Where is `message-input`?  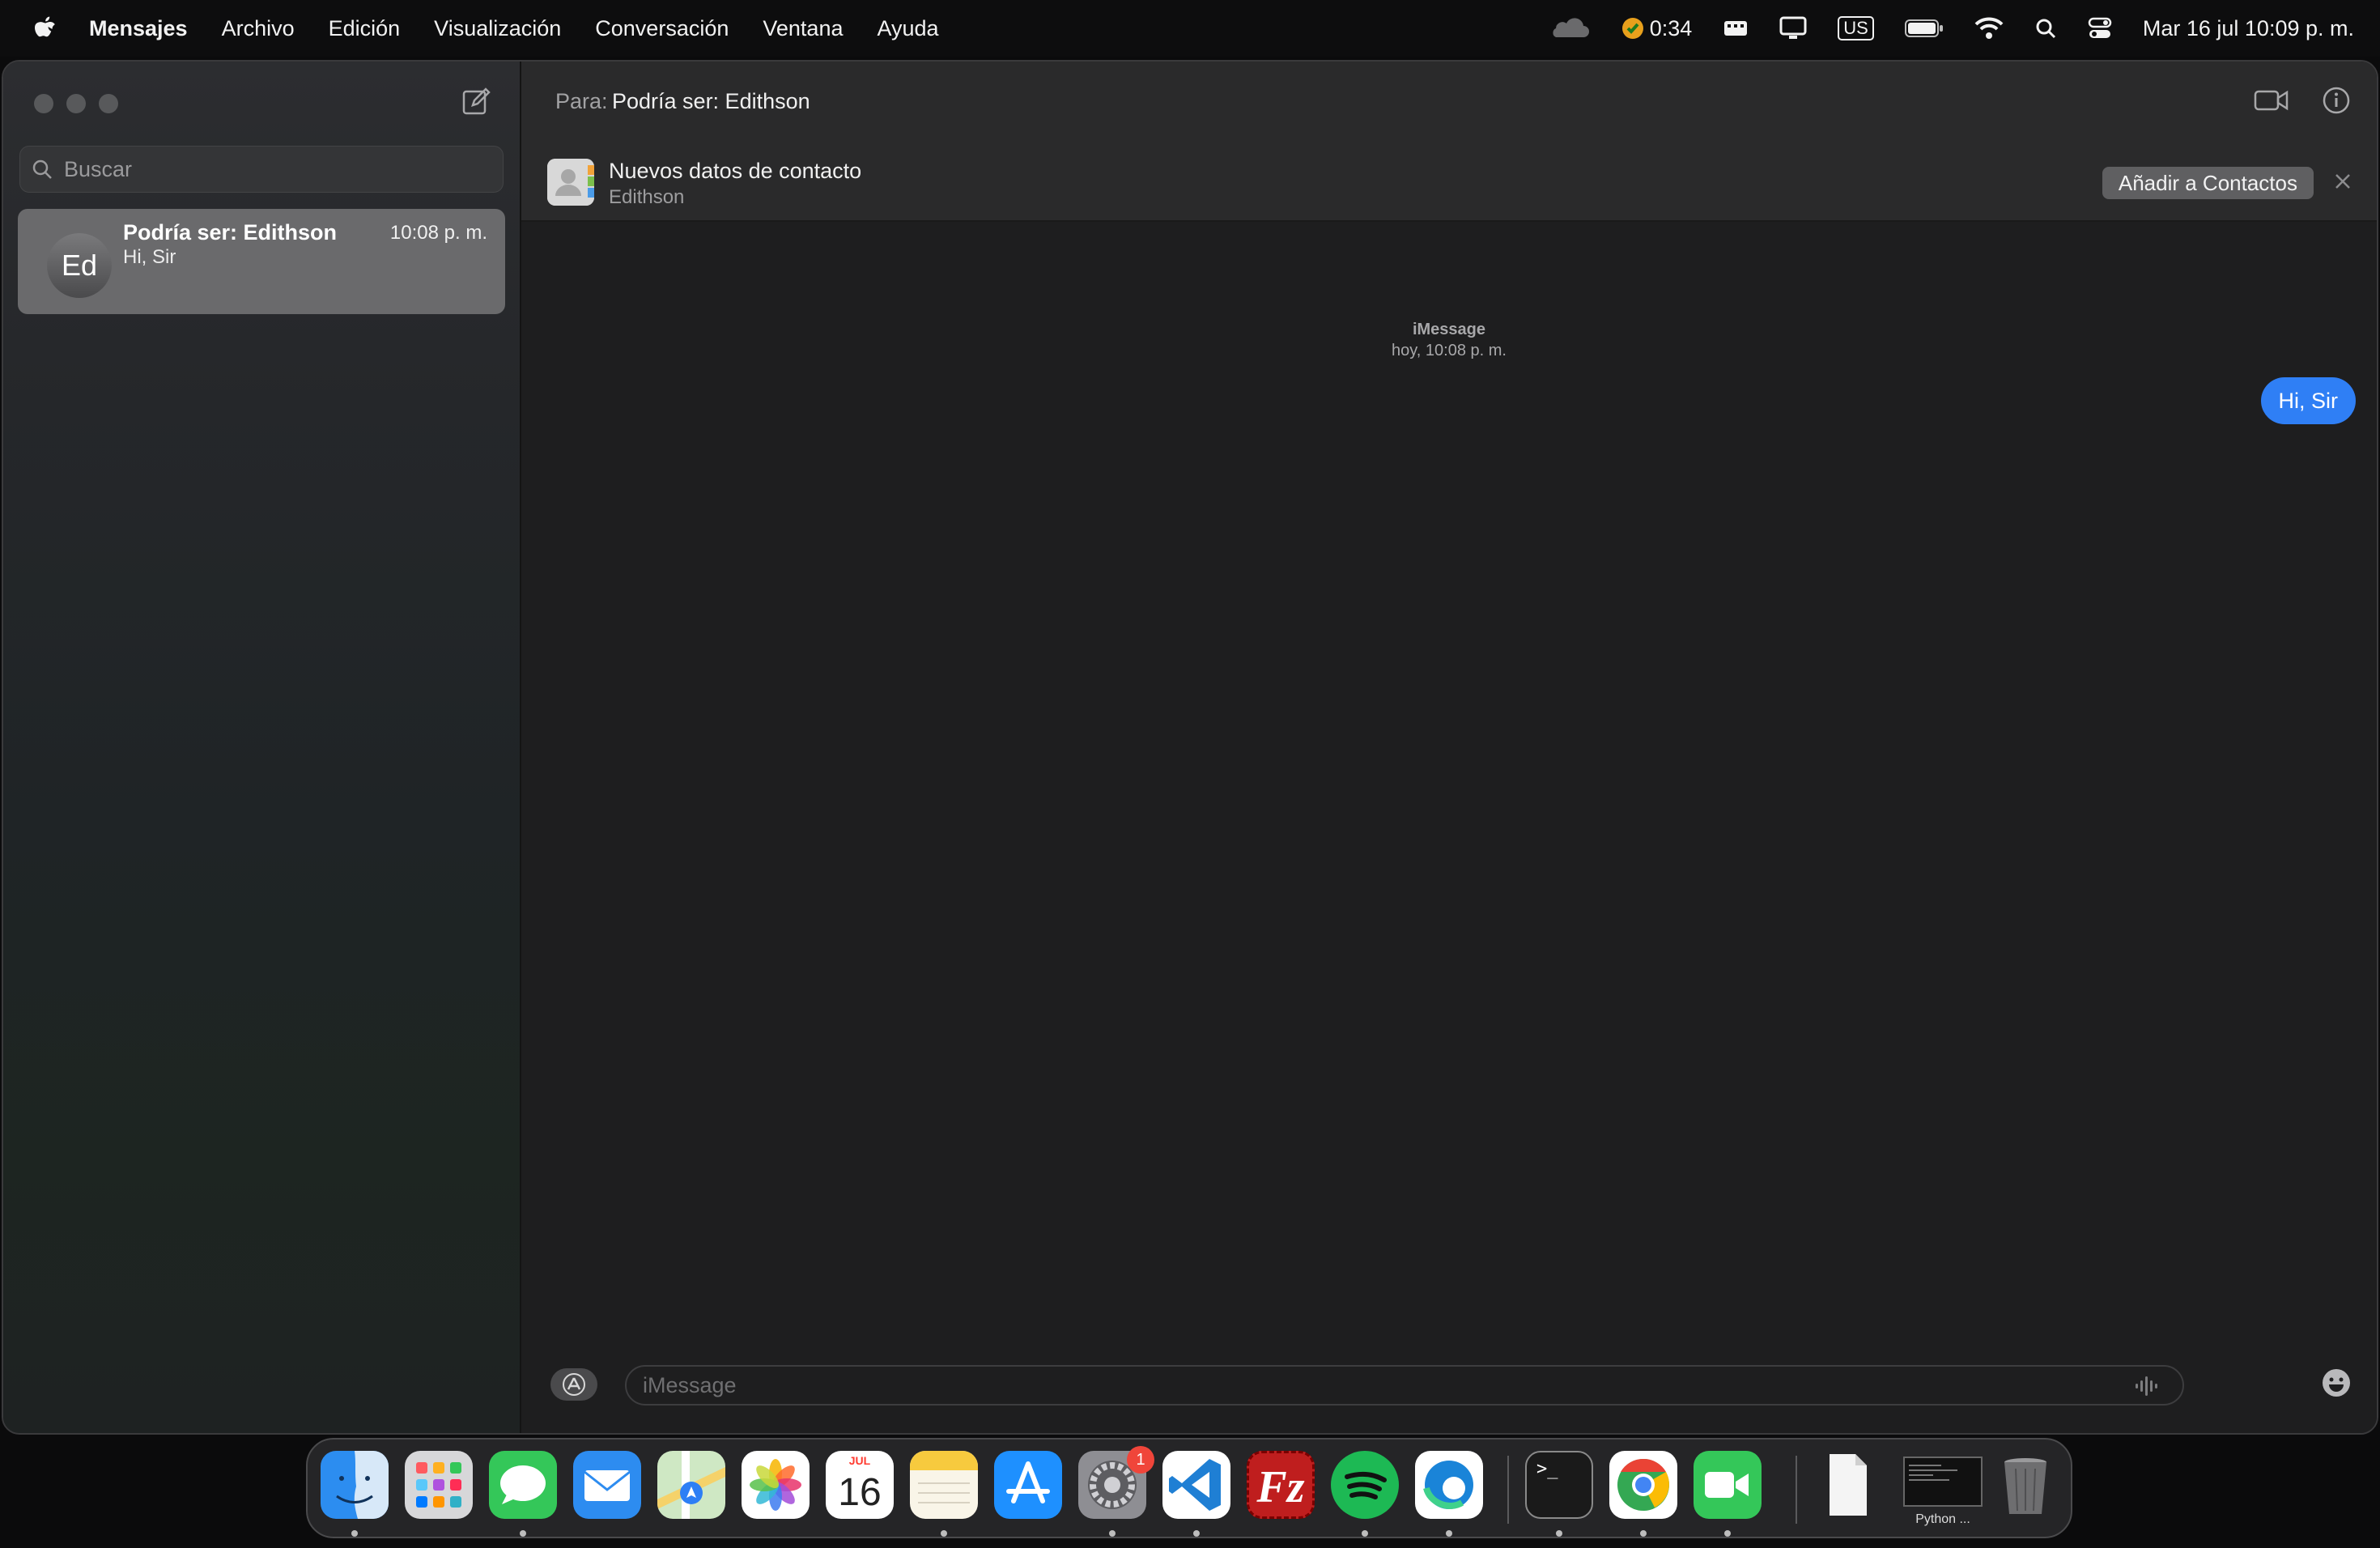 message-input is located at coordinates (1371, 1386).